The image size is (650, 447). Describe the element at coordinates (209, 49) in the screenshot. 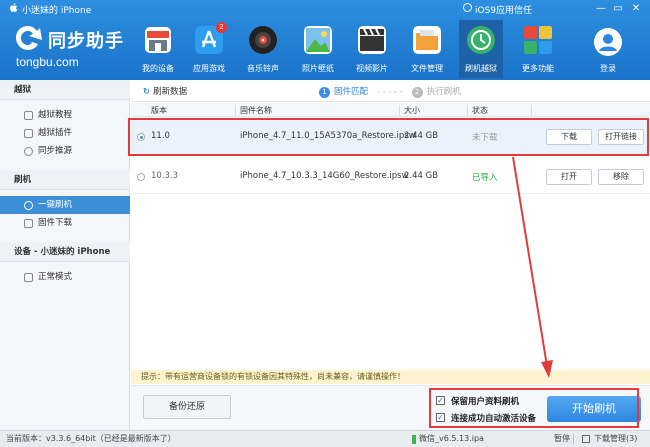

I see `nav-apps-games: 2 应用游戏` at that location.